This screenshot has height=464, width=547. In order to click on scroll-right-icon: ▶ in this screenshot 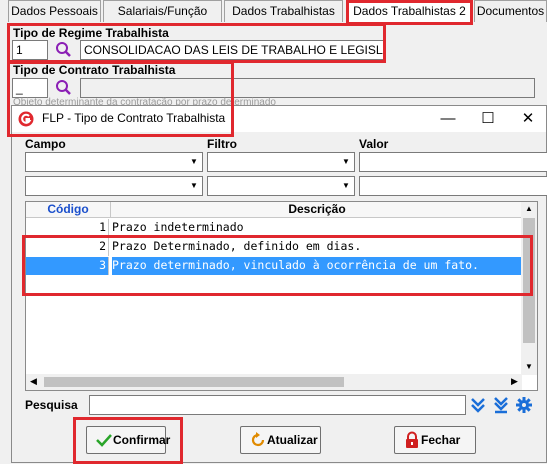, I will do `click(514, 381)`.